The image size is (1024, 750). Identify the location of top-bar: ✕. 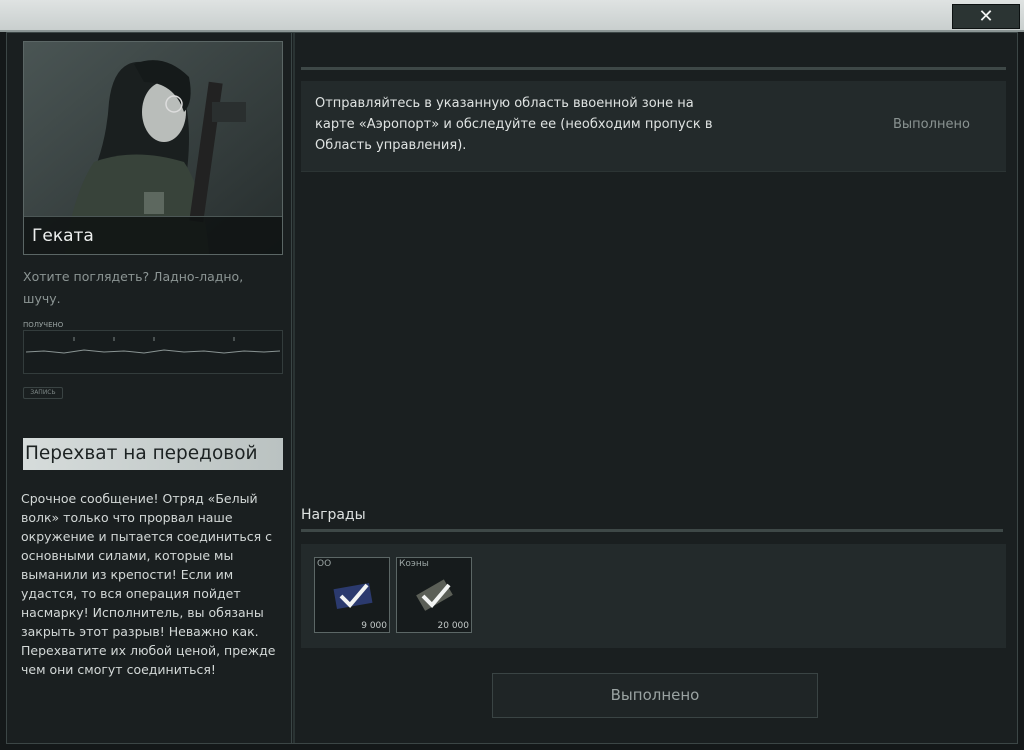
(512, 16).